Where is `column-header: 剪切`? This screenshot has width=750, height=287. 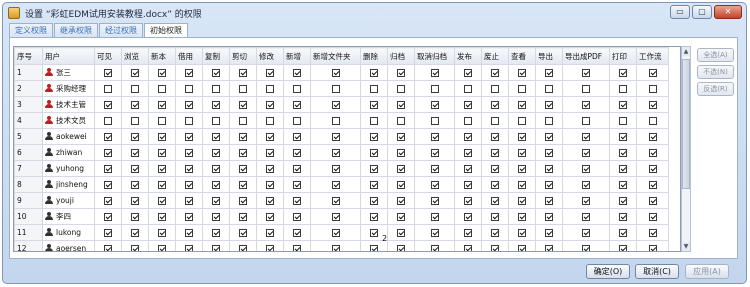
column-header: 剪切 is located at coordinates (243, 56).